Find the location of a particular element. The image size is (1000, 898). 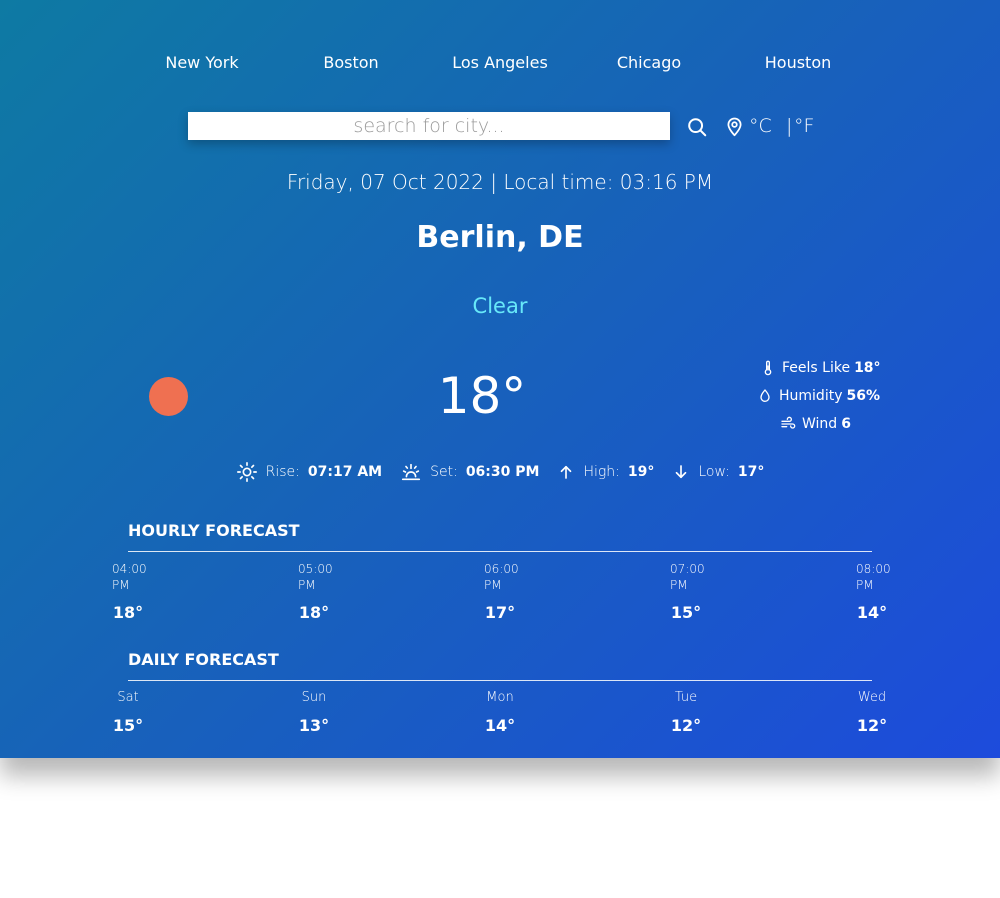

arrow-down-icon is located at coordinates (681, 472).